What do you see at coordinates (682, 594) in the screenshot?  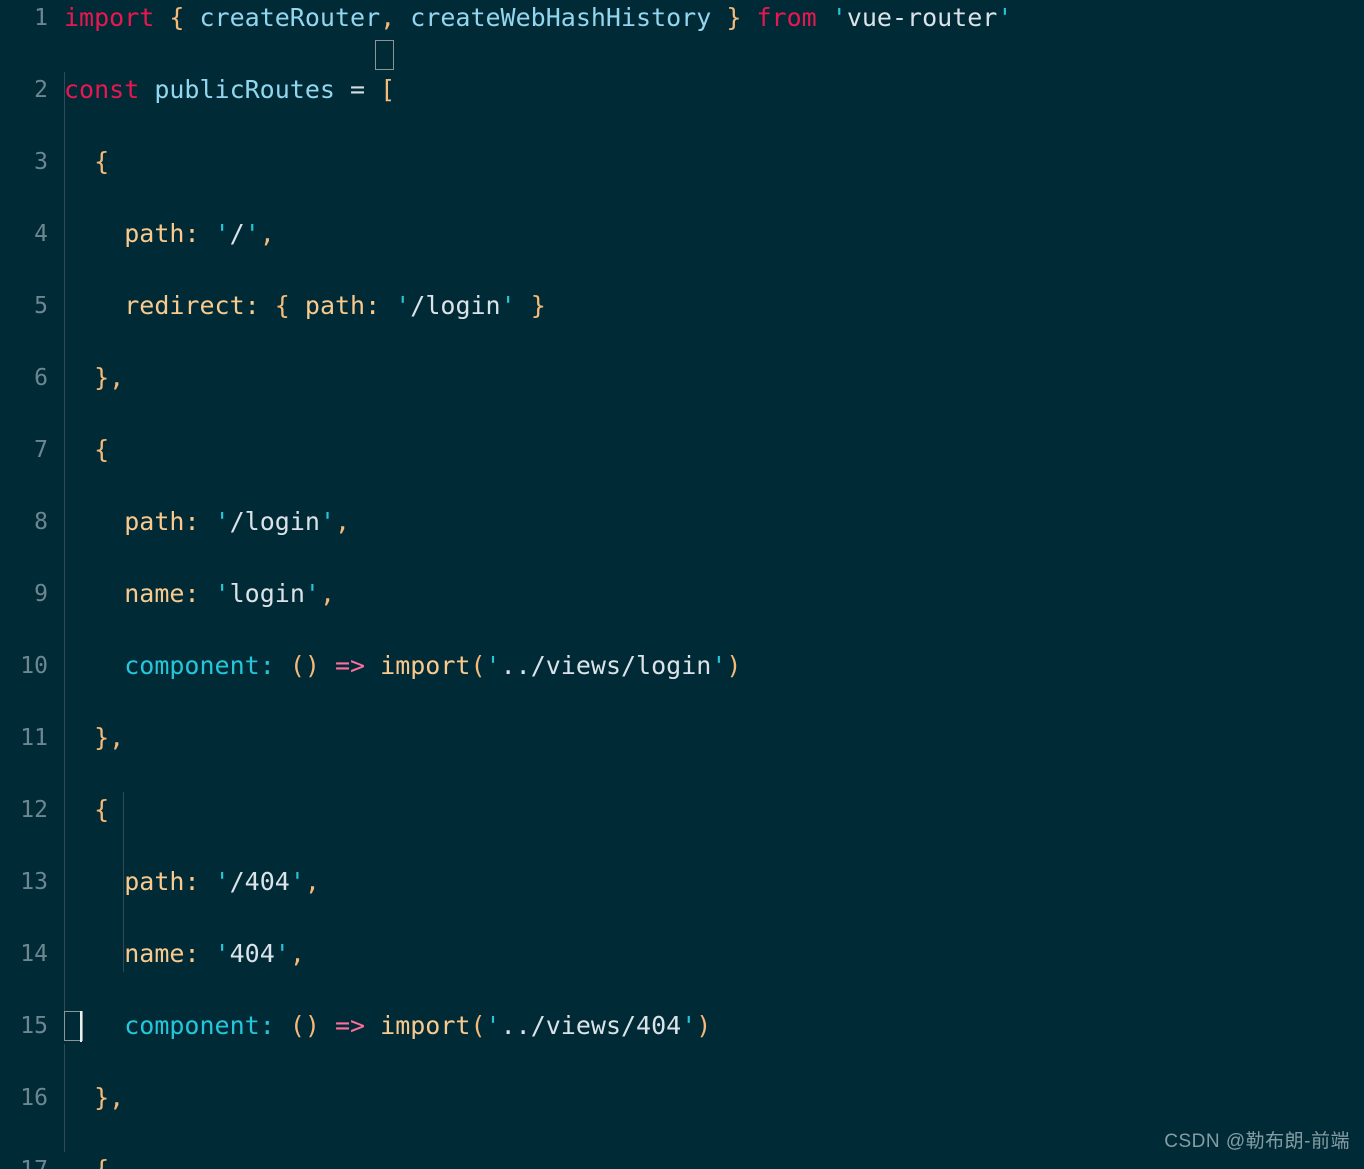 I see `code-line: 9 name: 'login',` at bounding box center [682, 594].